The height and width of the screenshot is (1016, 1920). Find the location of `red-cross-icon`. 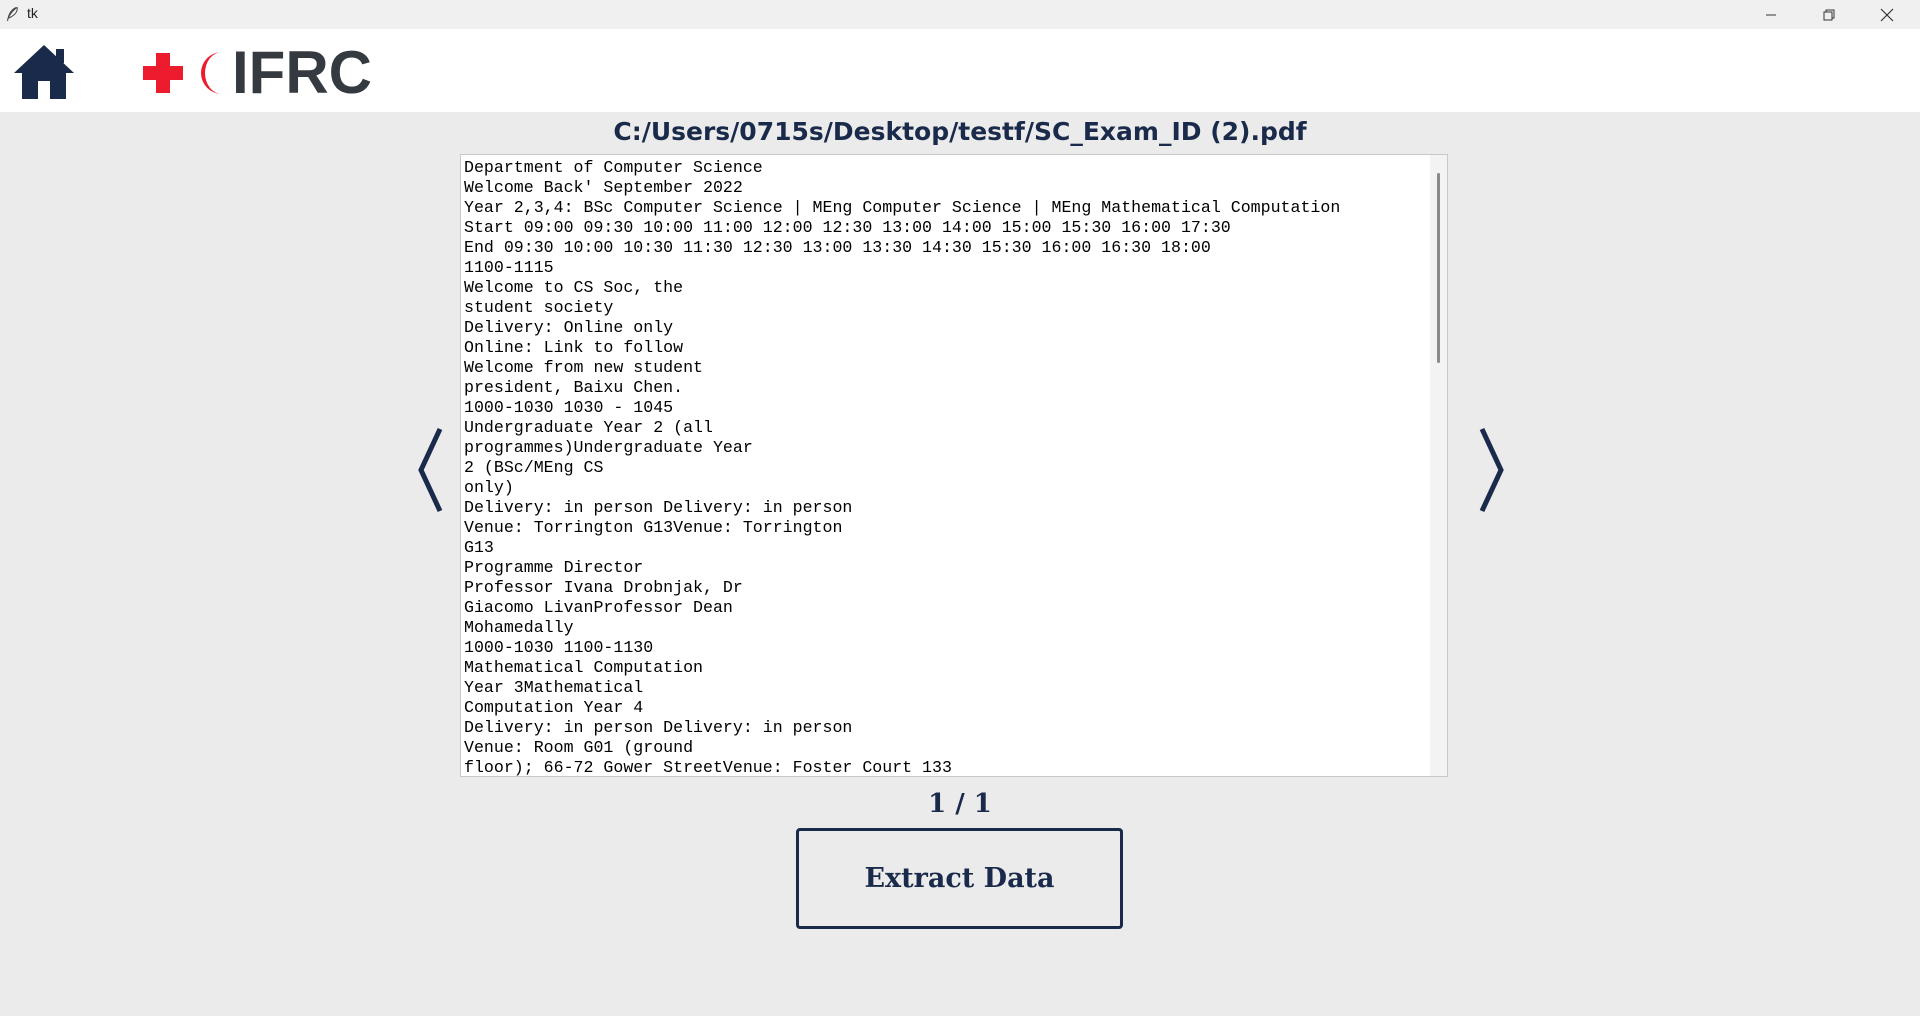

red-cross-icon is located at coordinates (163, 73).